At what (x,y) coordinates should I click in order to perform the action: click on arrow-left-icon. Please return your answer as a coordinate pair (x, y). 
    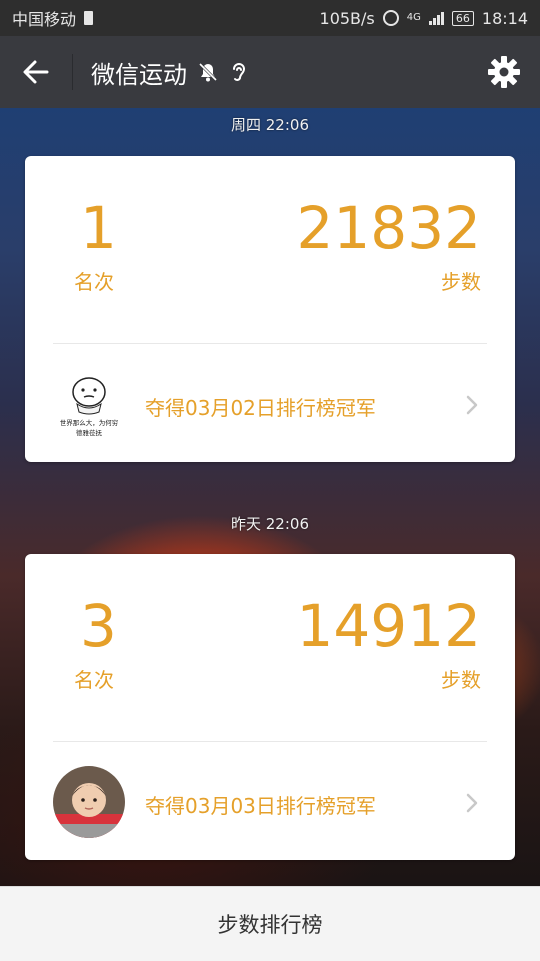
    Looking at the image, I should click on (36, 72).